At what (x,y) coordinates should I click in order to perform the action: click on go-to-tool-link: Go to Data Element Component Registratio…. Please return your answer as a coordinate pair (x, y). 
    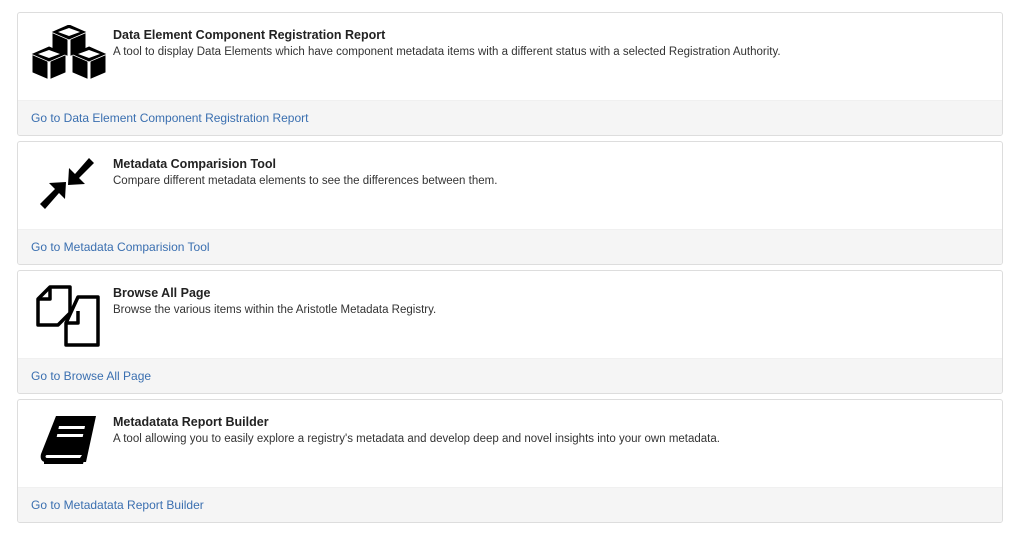
    Looking at the image, I should click on (169, 118).